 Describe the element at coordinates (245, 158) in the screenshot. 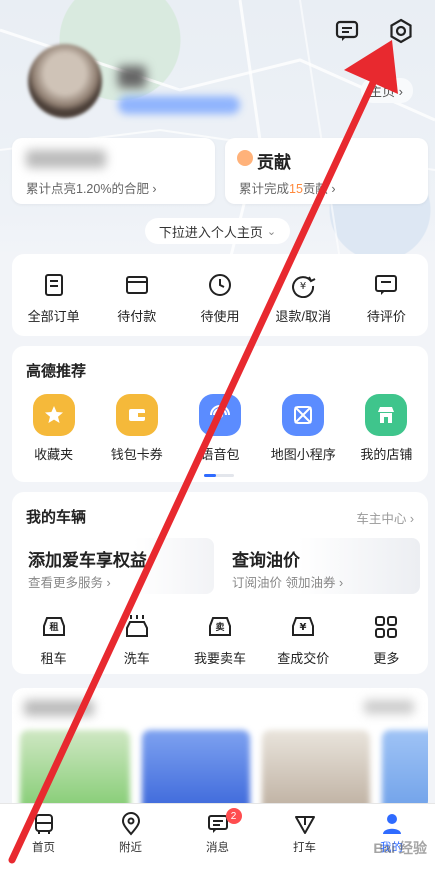

I see `contribution-icon` at that location.